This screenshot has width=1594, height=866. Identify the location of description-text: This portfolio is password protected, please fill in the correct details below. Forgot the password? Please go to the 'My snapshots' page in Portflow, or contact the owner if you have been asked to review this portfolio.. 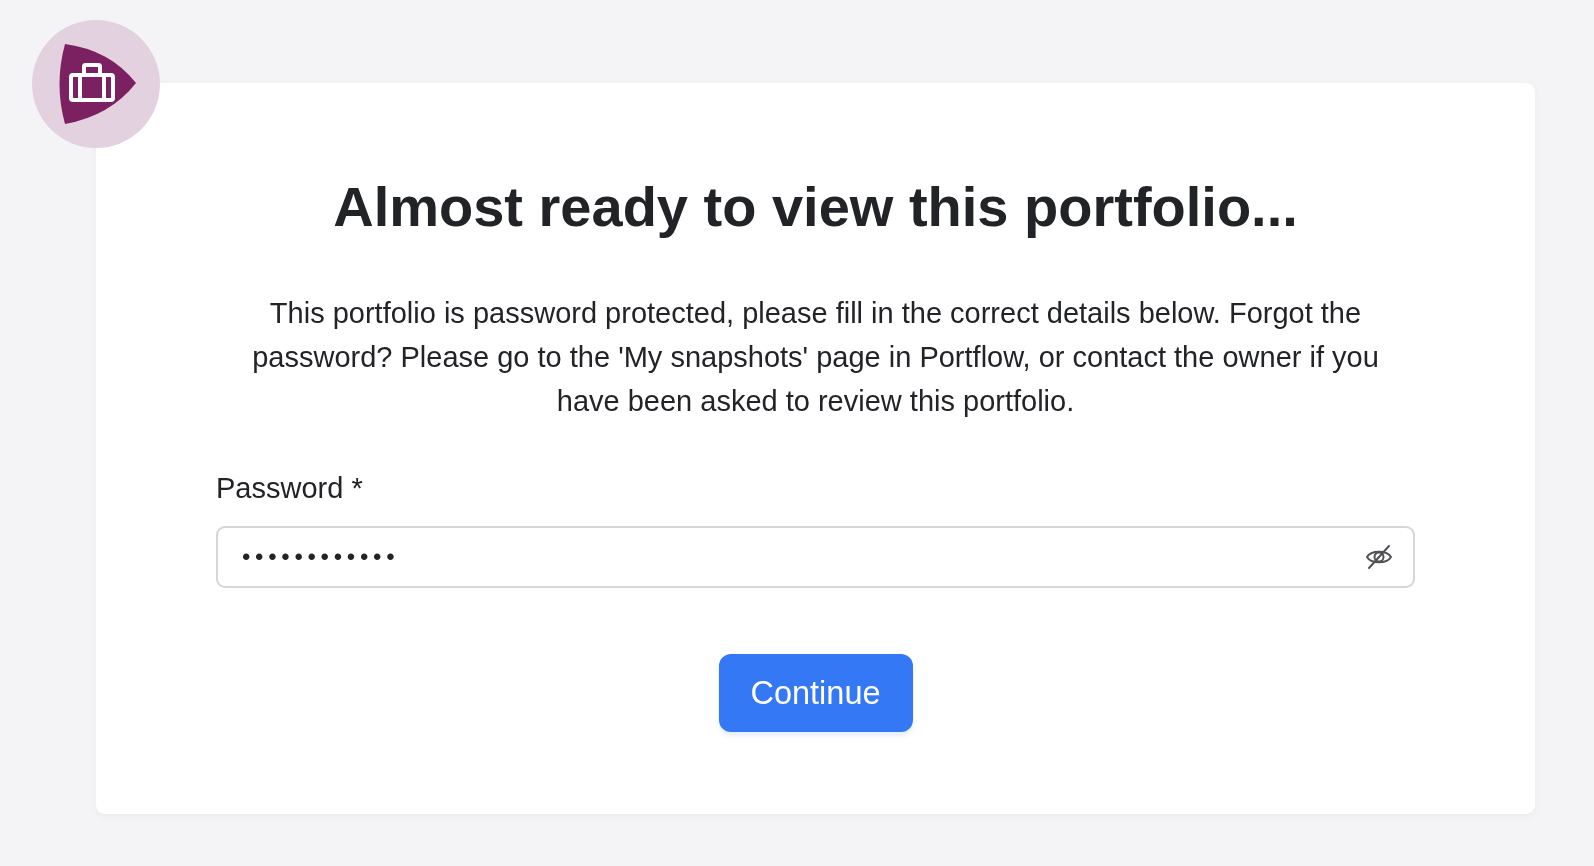
(815, 357).